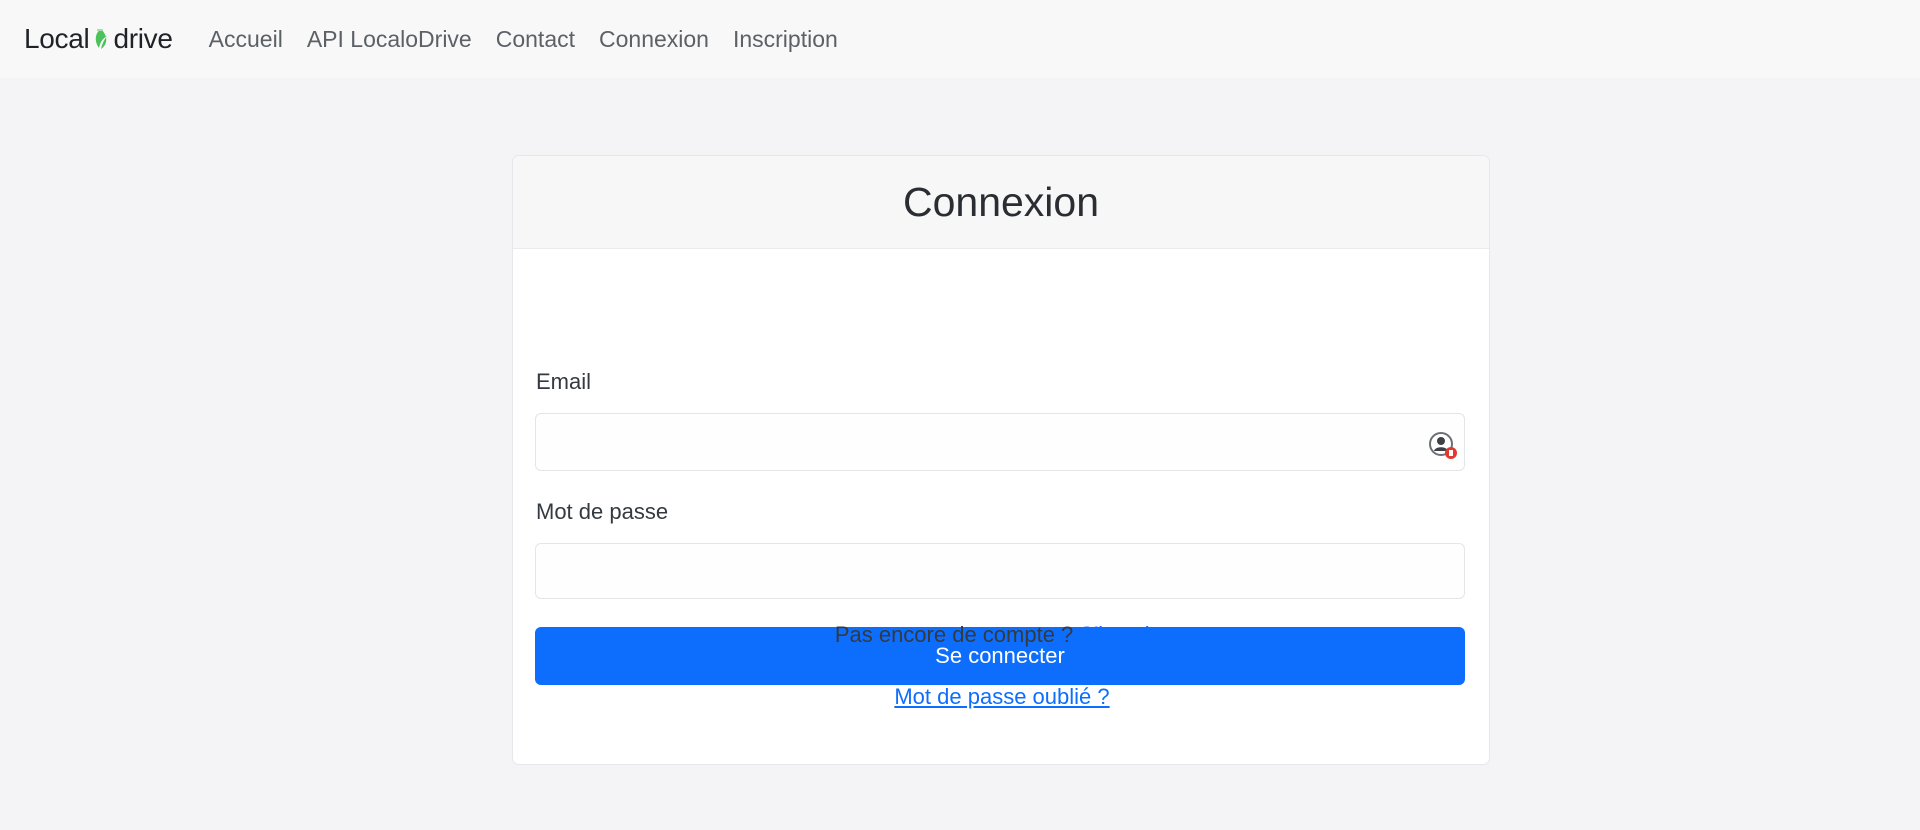  I want to click on signup-prompt-text: Pas encore de compte ?, so click(957, 634).